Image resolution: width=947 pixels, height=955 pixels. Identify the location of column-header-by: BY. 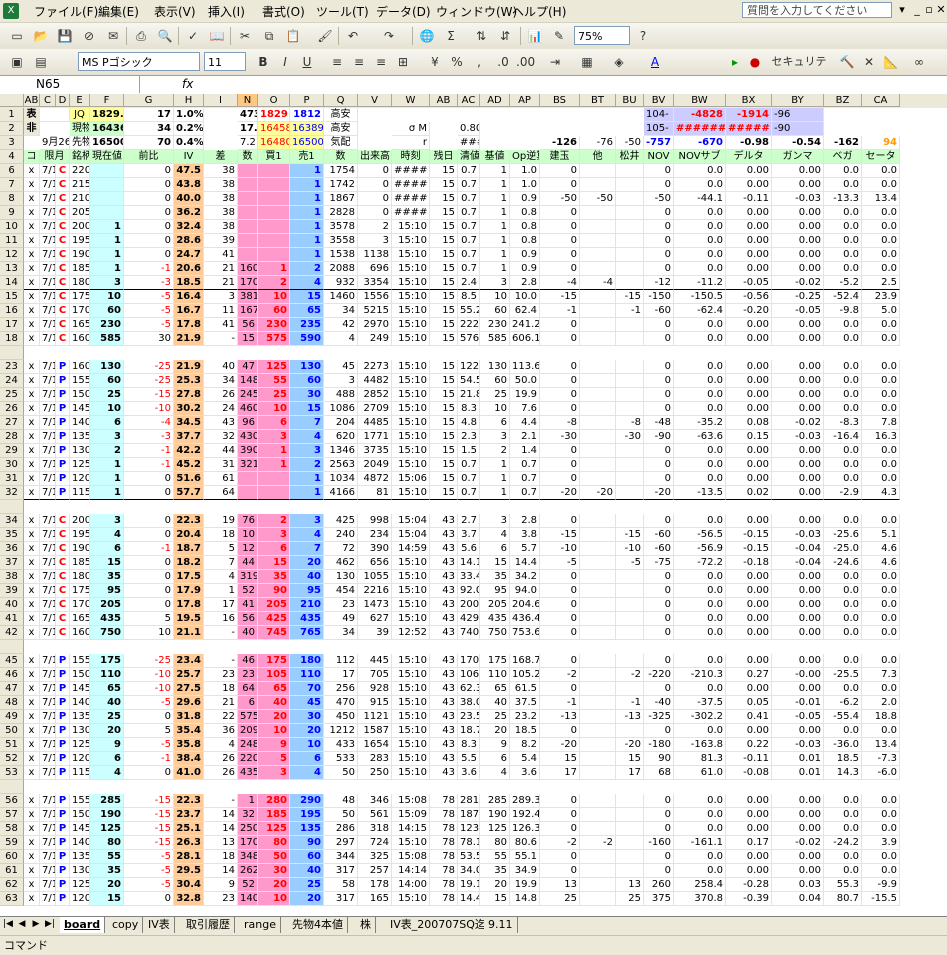
(798, 100).